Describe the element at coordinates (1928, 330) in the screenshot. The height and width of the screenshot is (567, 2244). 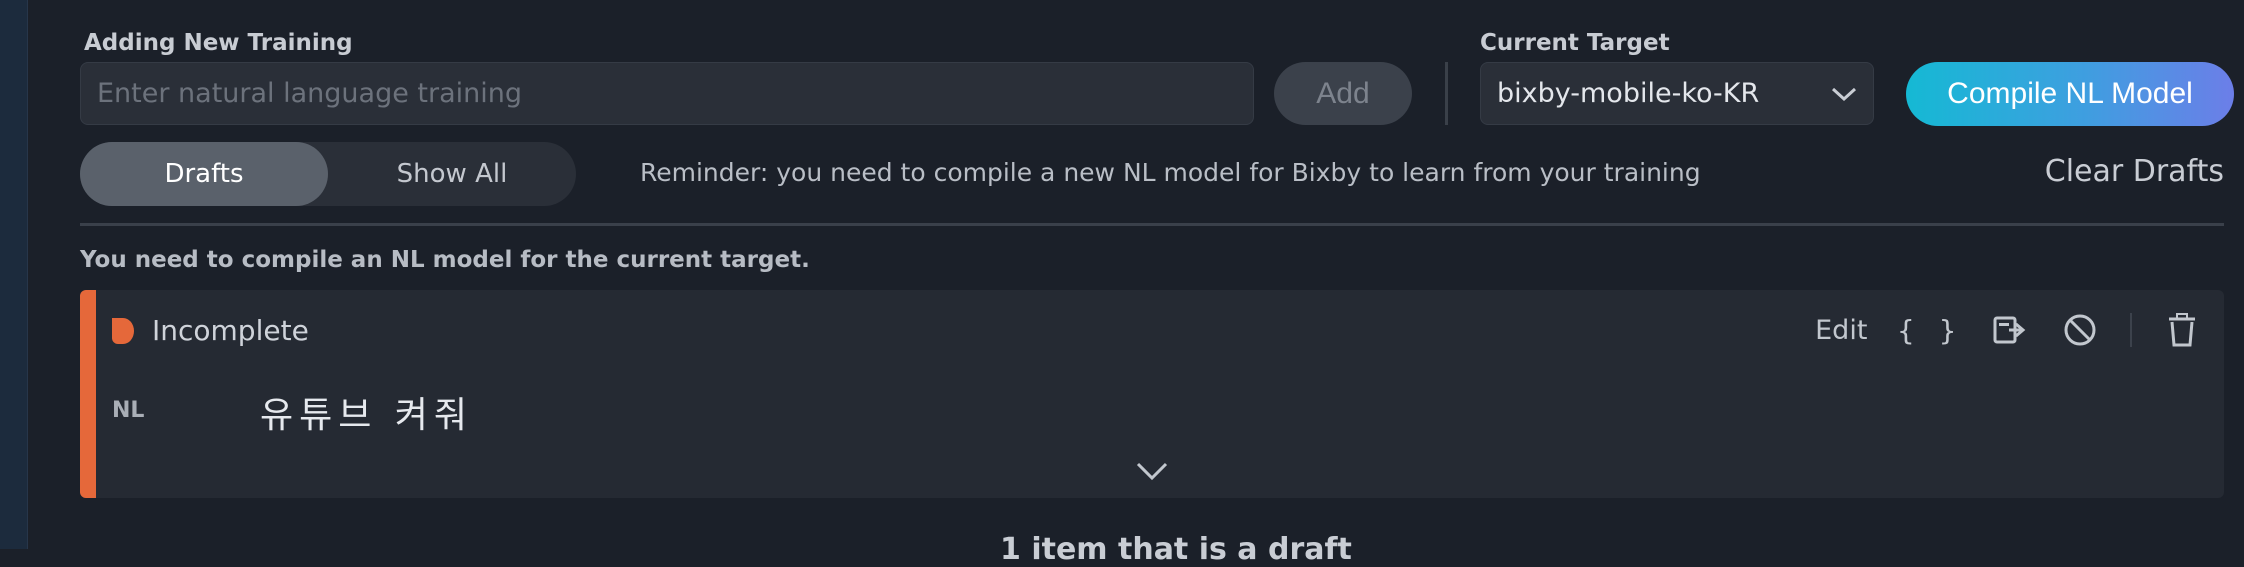
I see `view-json-button: { }` at that location.